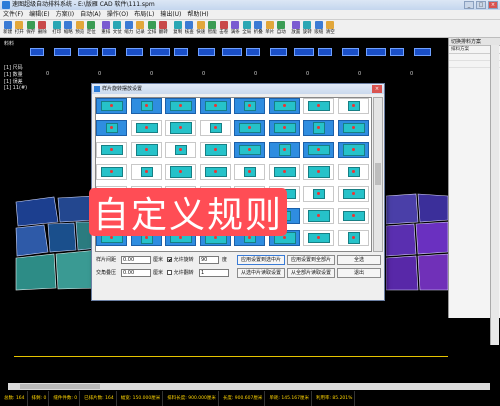  Describe the element at coordinates (214, 273) in the screenshot. I see `flip-input: 1` at that location.